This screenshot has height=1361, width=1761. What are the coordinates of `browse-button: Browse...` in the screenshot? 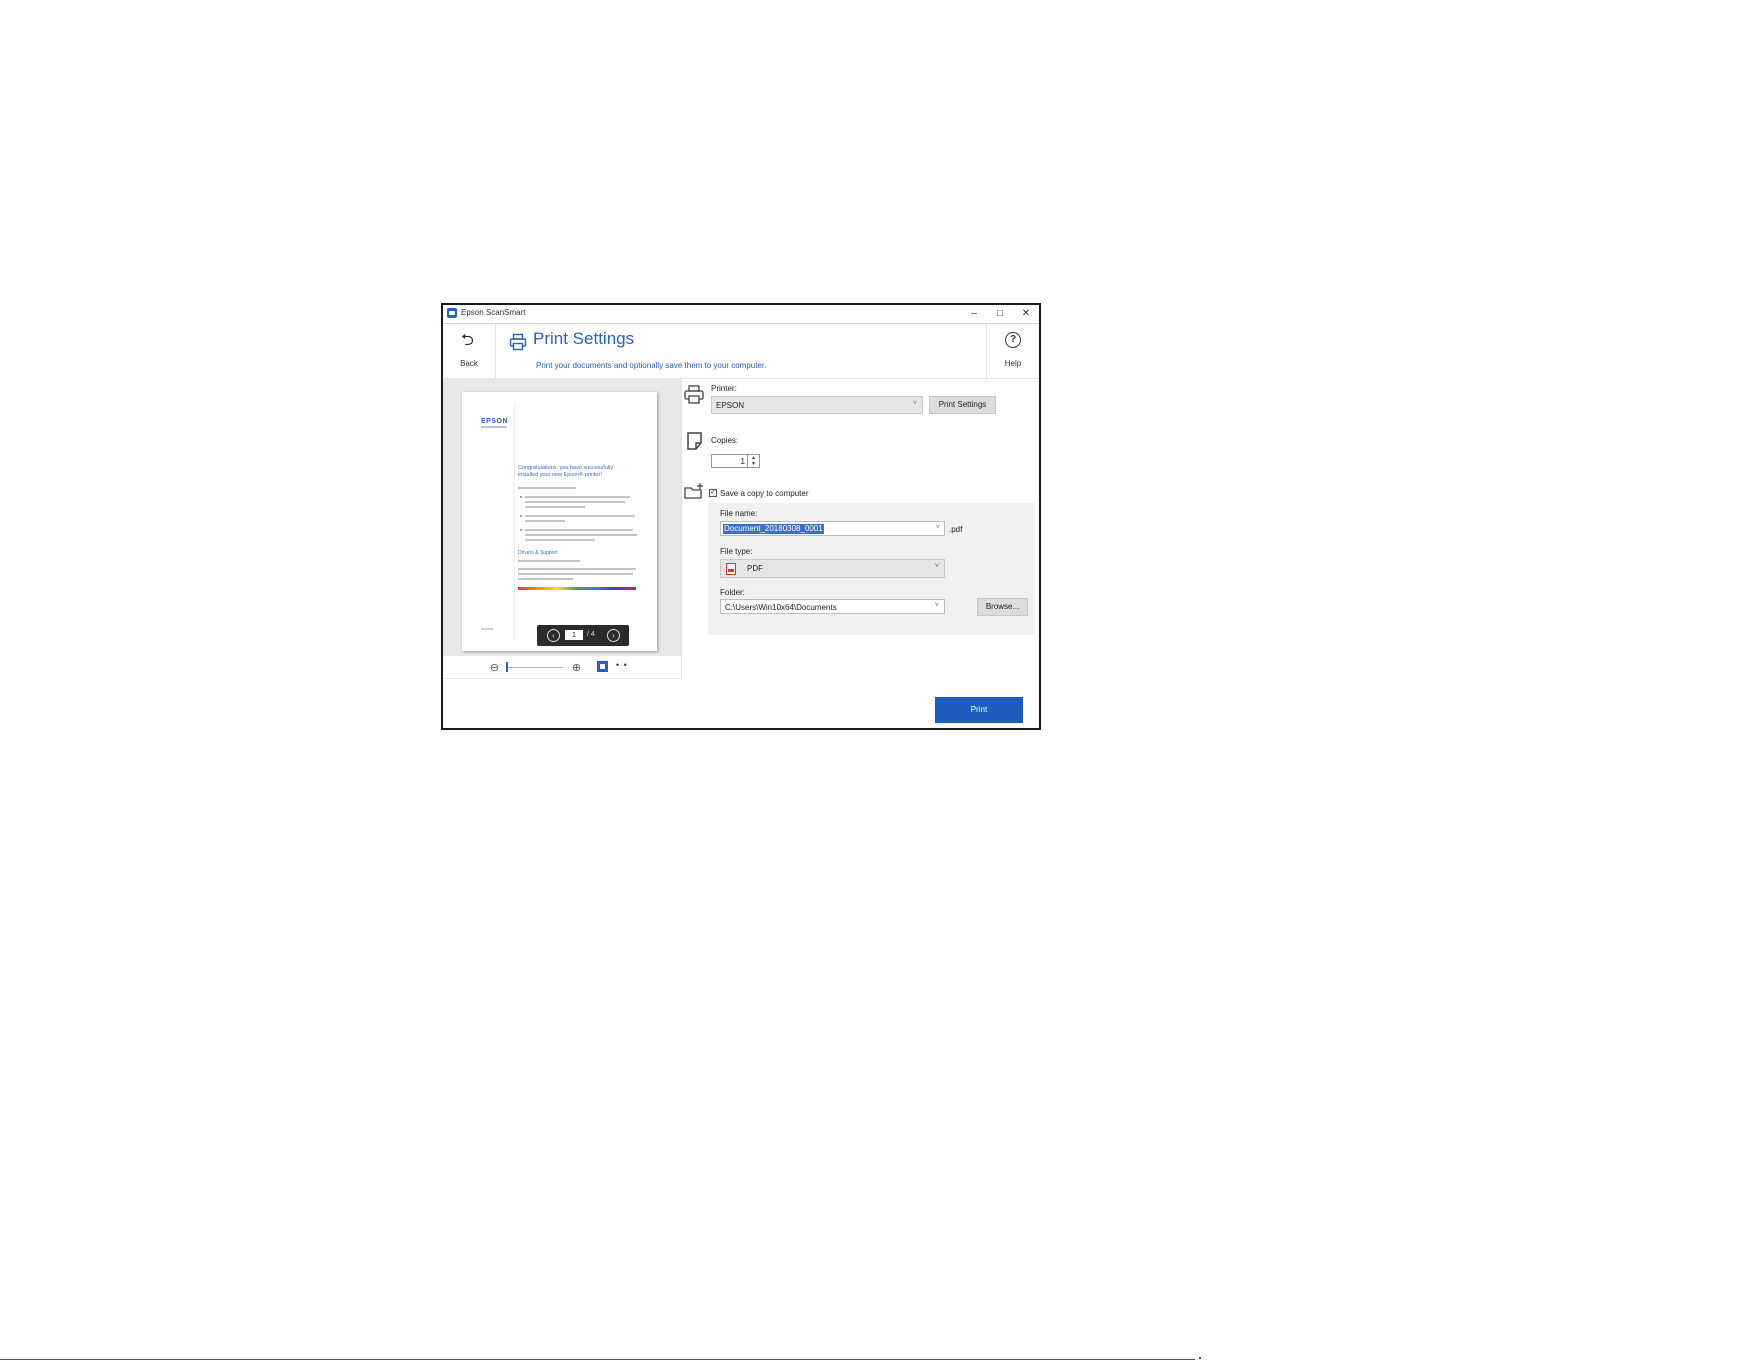 It's located at (1002, 607).